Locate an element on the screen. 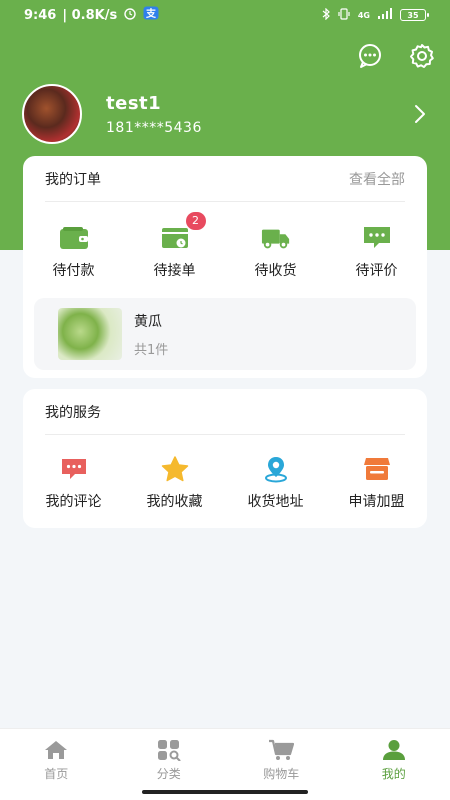  order-status-label: 待收货 is located at coordinates (275, 271).